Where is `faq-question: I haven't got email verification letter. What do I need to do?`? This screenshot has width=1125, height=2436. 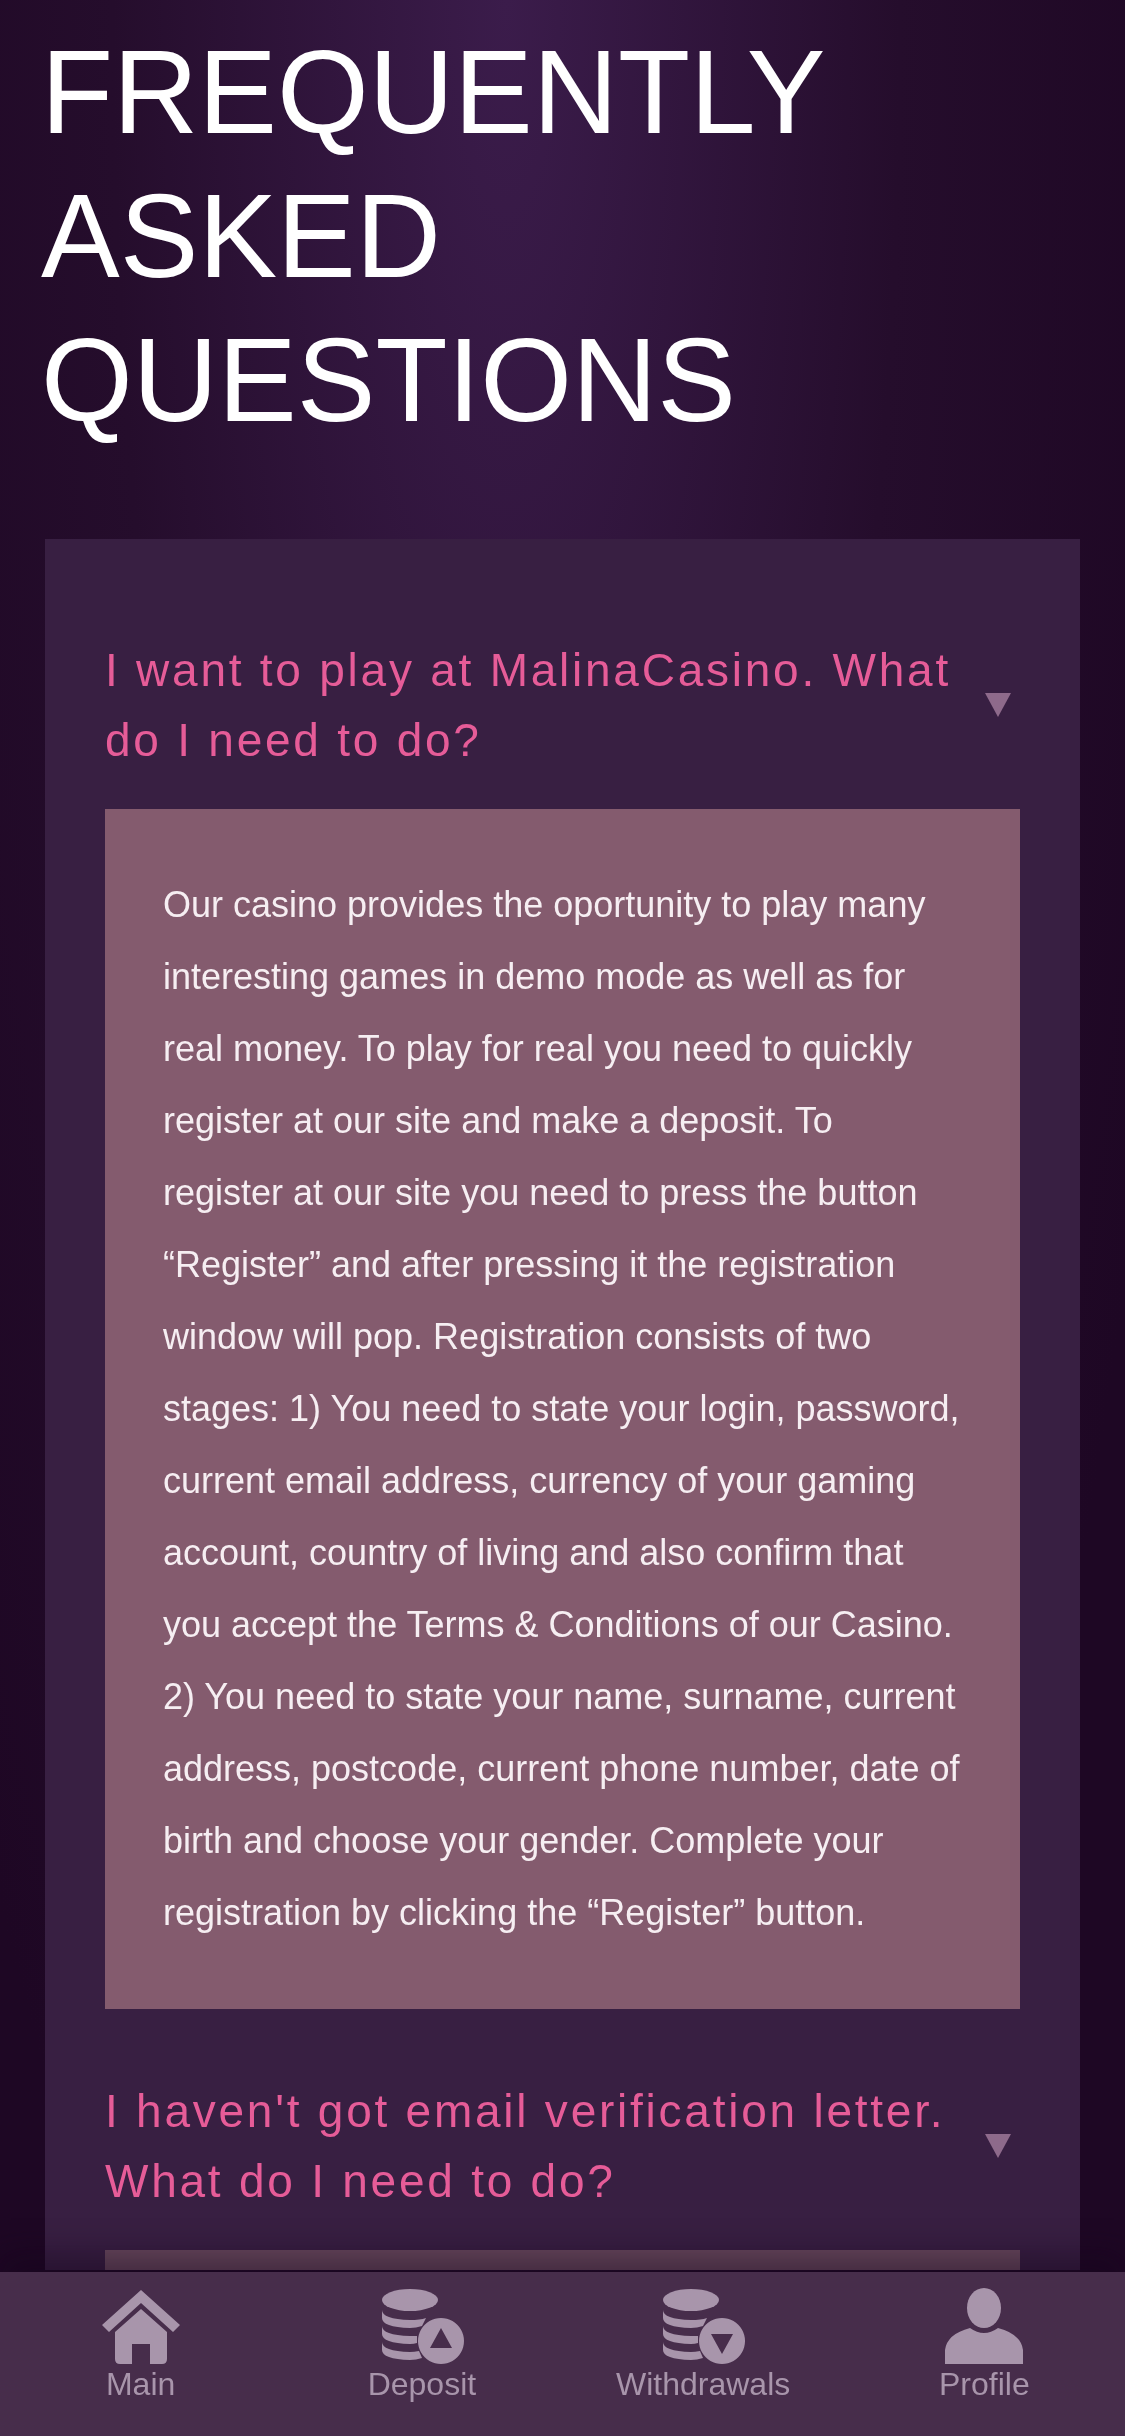
faq-question: I haven't got email verification letter. What do I need to do? is located at coordinates (562, 2112).